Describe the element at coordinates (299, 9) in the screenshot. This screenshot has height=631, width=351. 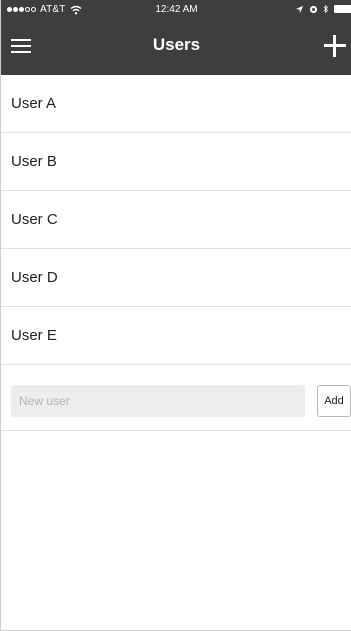
I see `location-arrow-icon` at that location.